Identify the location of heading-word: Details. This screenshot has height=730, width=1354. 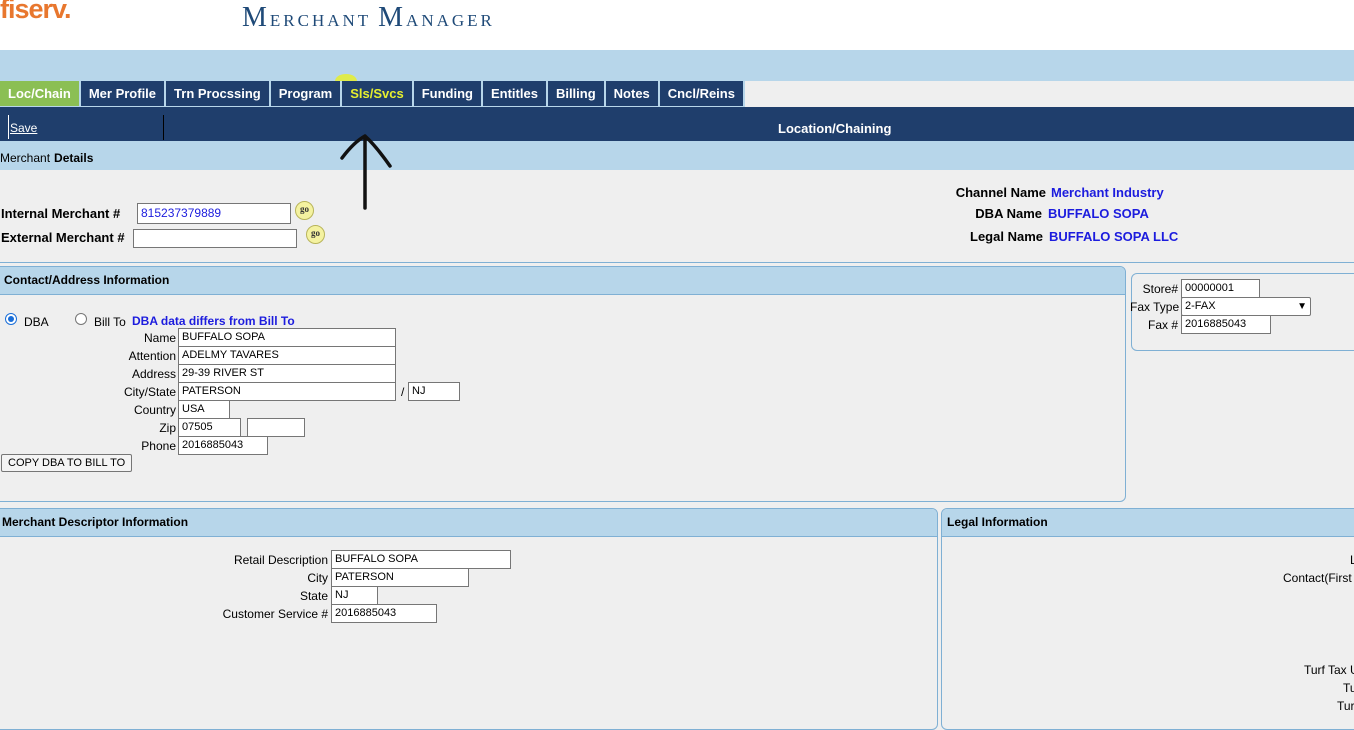
(74, 158).